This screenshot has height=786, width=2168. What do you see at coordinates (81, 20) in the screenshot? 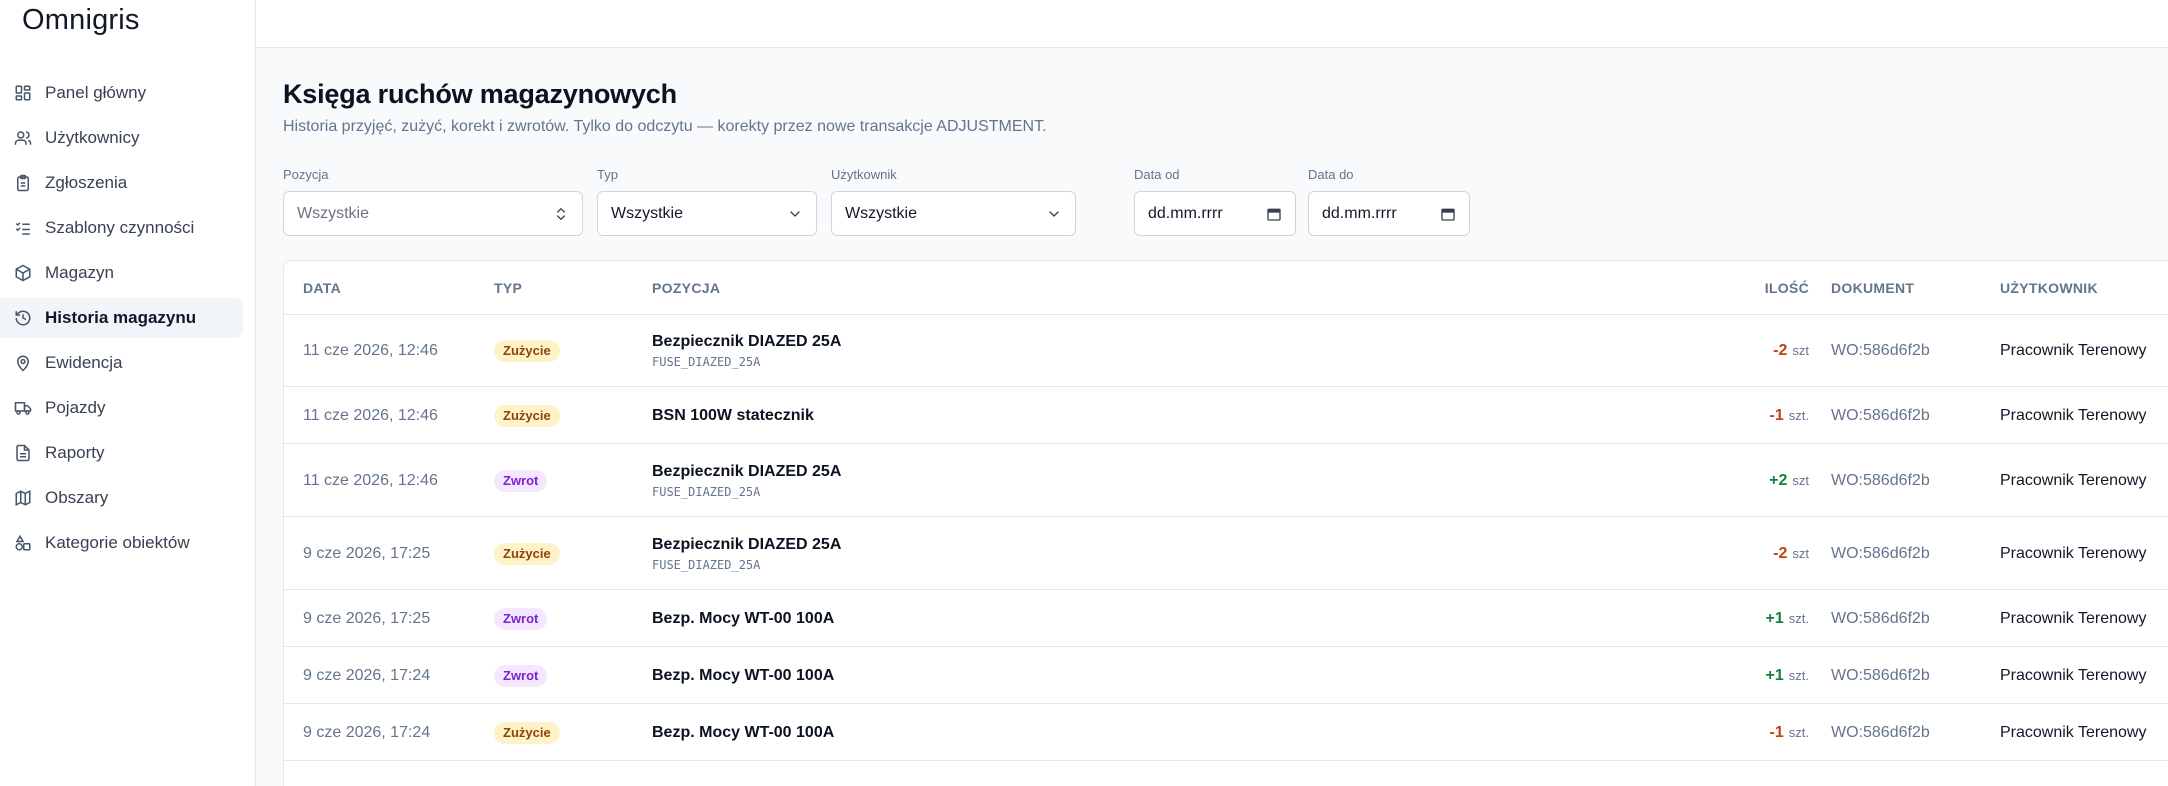
I see `app-logo: Omnigris` at bounding box center [81, 20].